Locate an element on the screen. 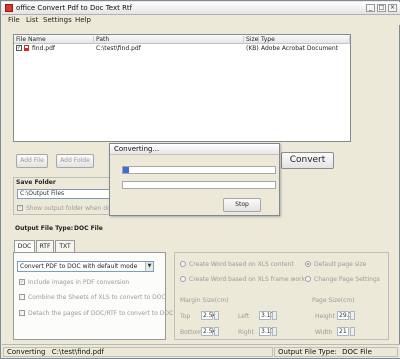  xls-content-label: Create Word based on XLS content is located at coordinates (241, 264).